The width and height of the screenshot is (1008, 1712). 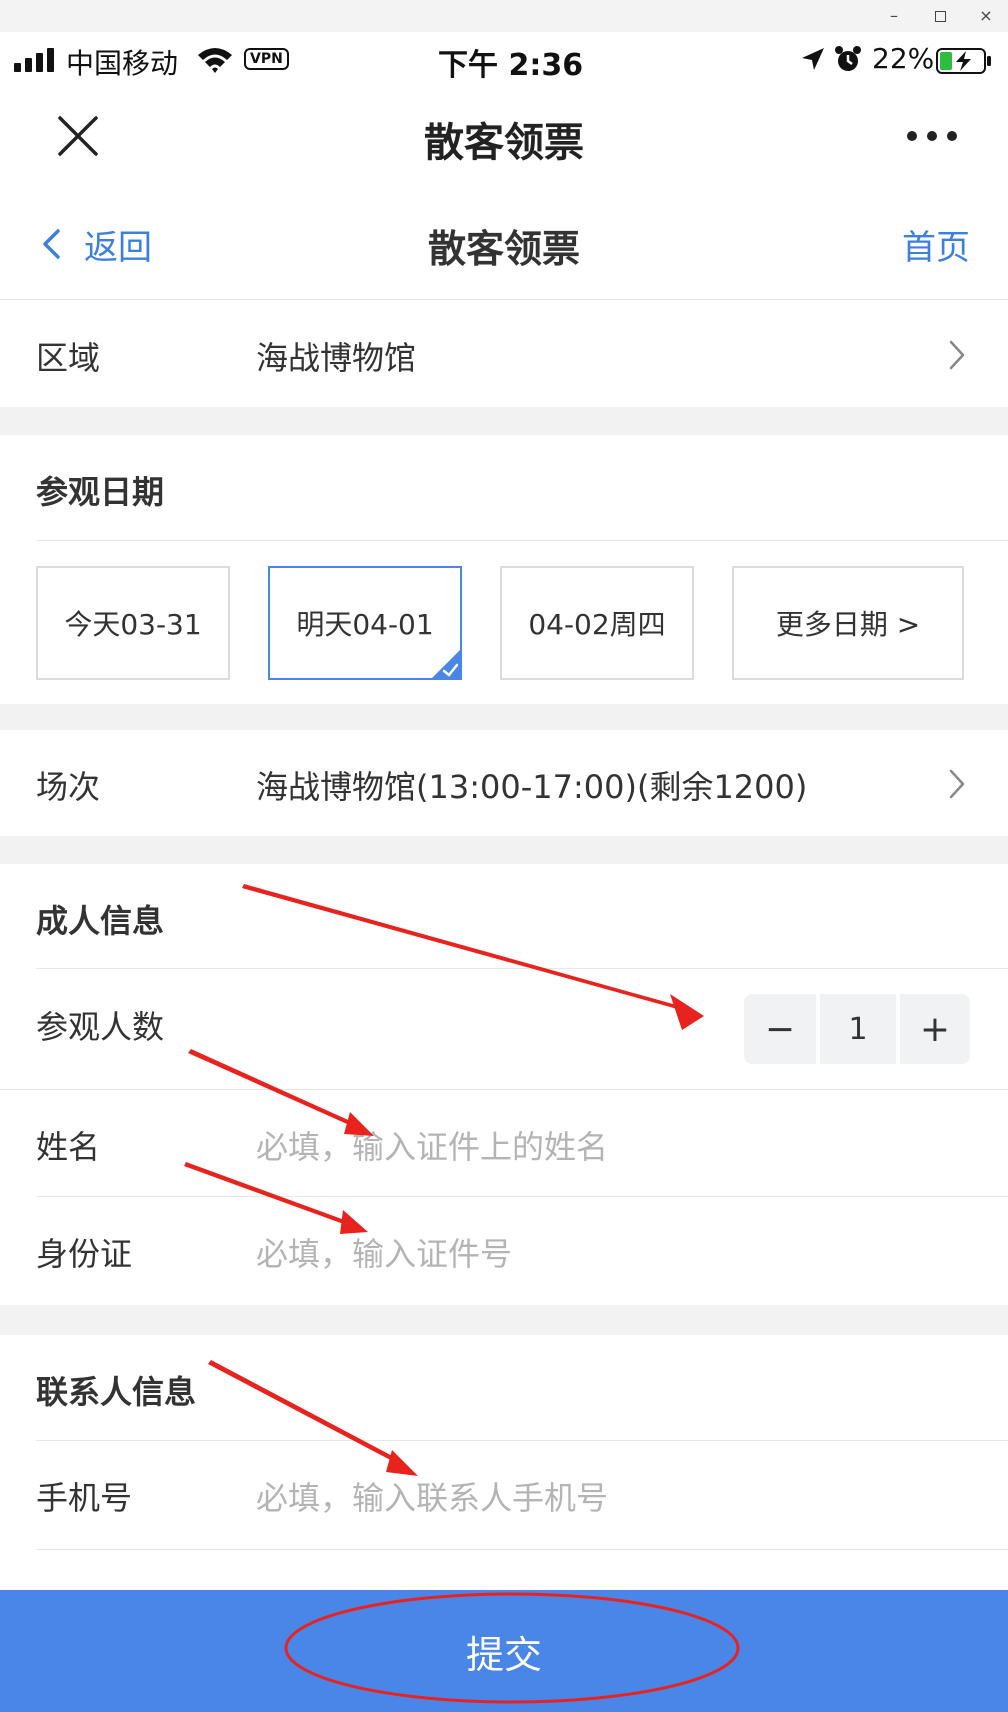 I want to click on name-input: 必填，输入证件上的姓名, so click(x=432, y=1145).